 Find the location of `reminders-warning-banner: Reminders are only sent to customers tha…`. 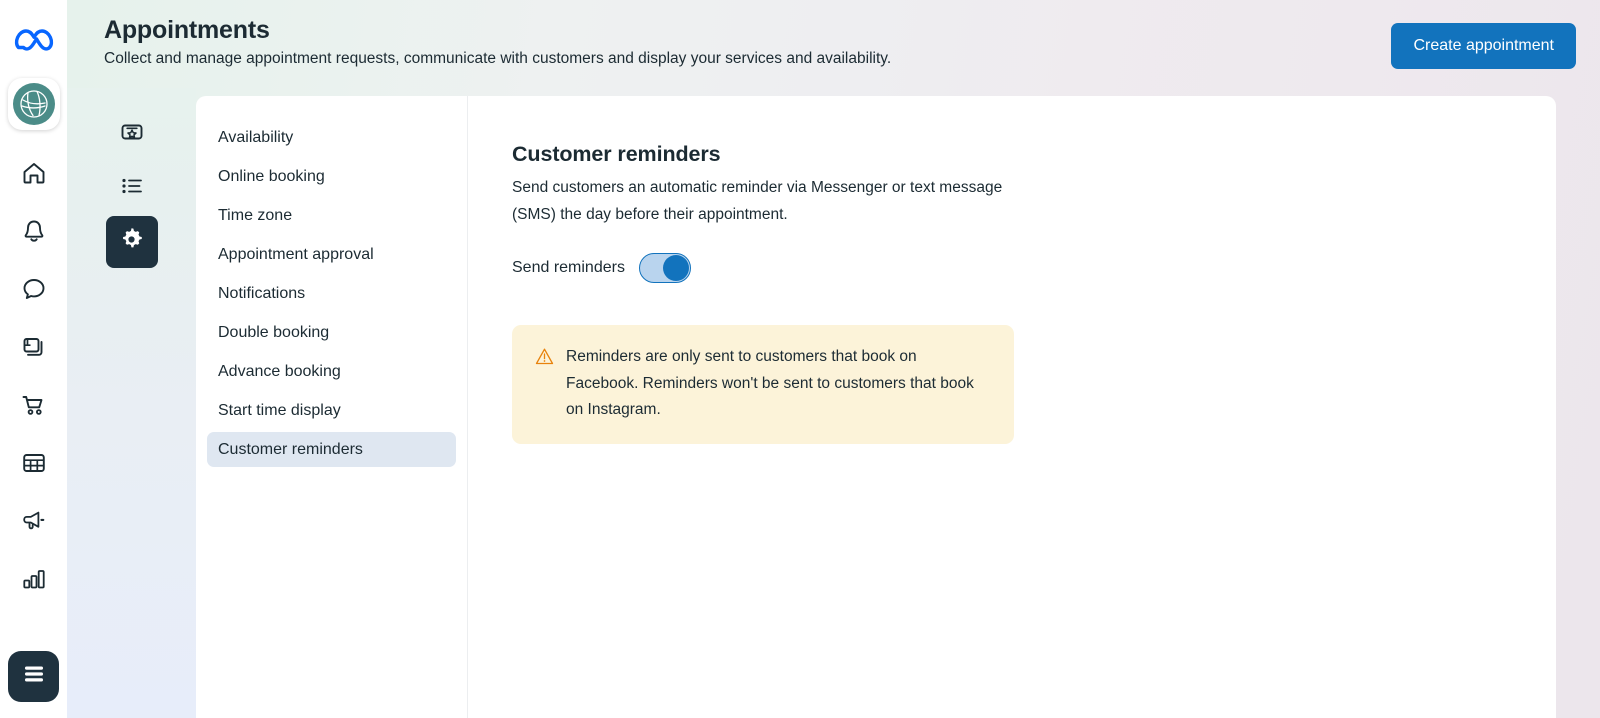

reminders-warning-banner: Reminders are only sent to customers tha… is located at coordinates (763, 384).